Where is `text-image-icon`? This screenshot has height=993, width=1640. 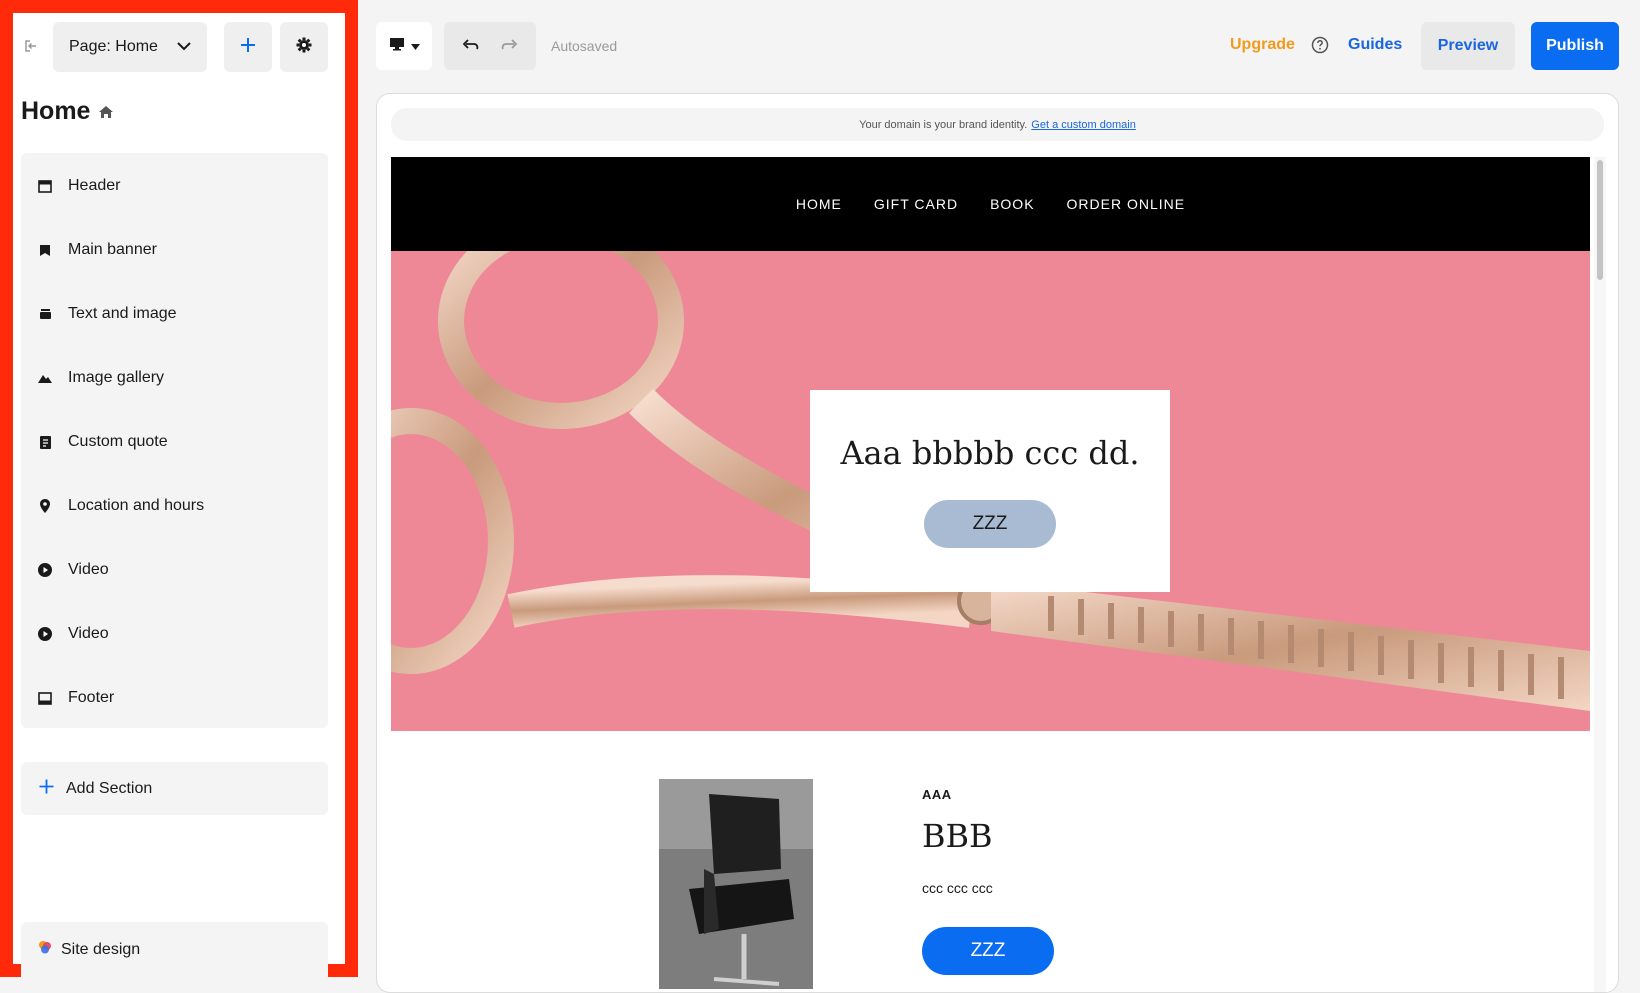 text-image-icon is located at coordinates (45, 314).